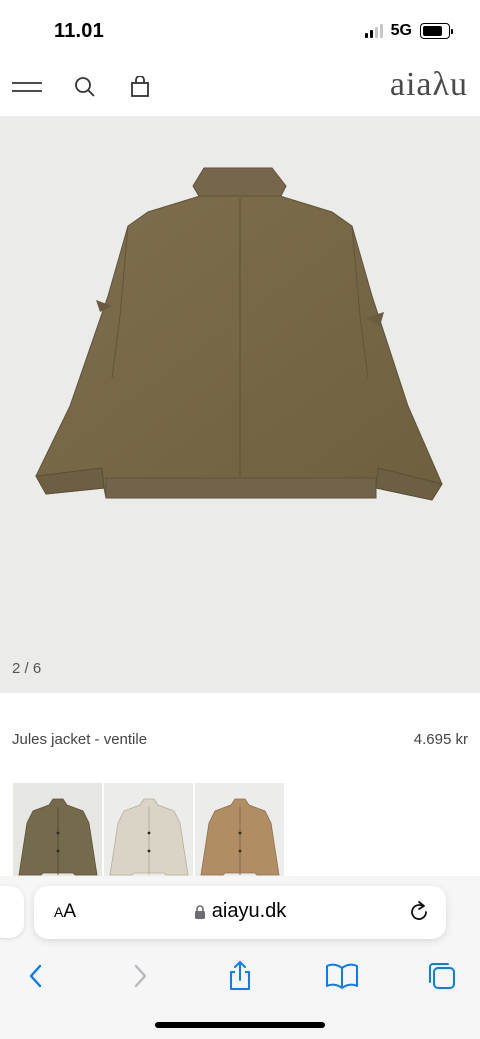 The image size is (480, 1039). Describe the element at coordinates (240, 1025) in the screenshot. I see `home-indicator` at that location.